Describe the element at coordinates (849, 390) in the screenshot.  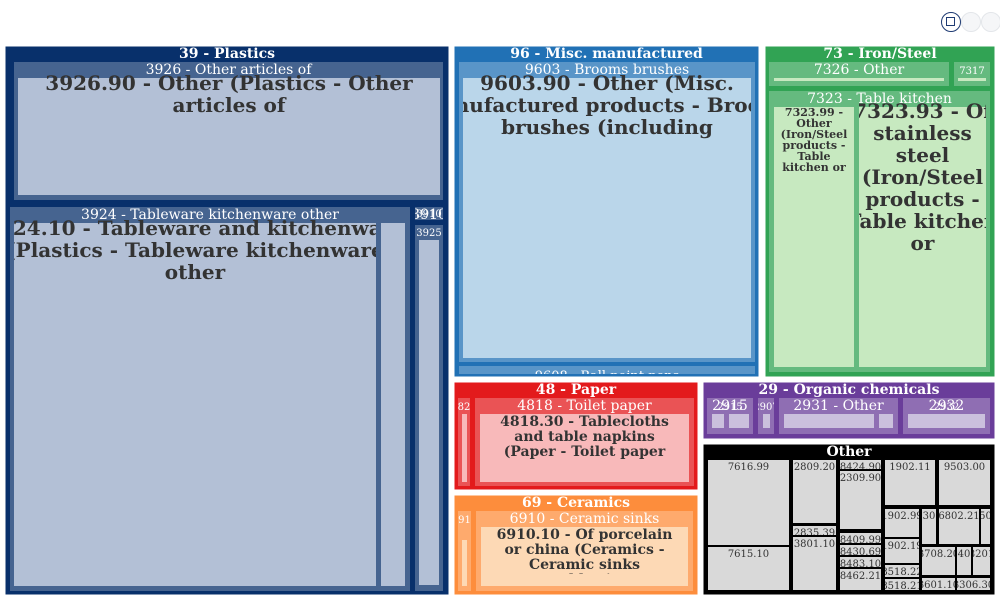
I see `organic-title: 29 - Organic chemicals` at that location.